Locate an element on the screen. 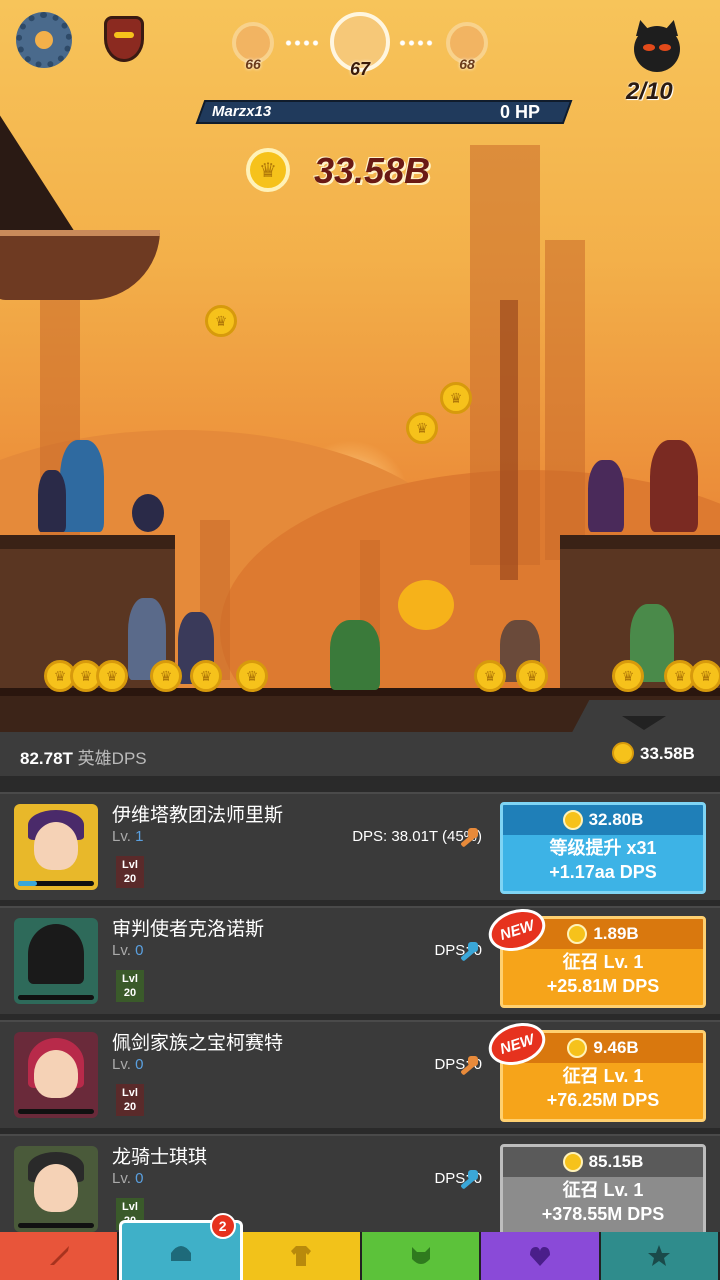 The width and height of the screenshot is (720, 1280). gold-coin-icon is located at coordinates (623, 753).